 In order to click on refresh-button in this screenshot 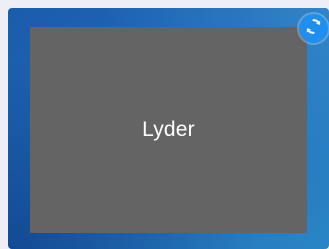, I will do `click(313, 28)`.